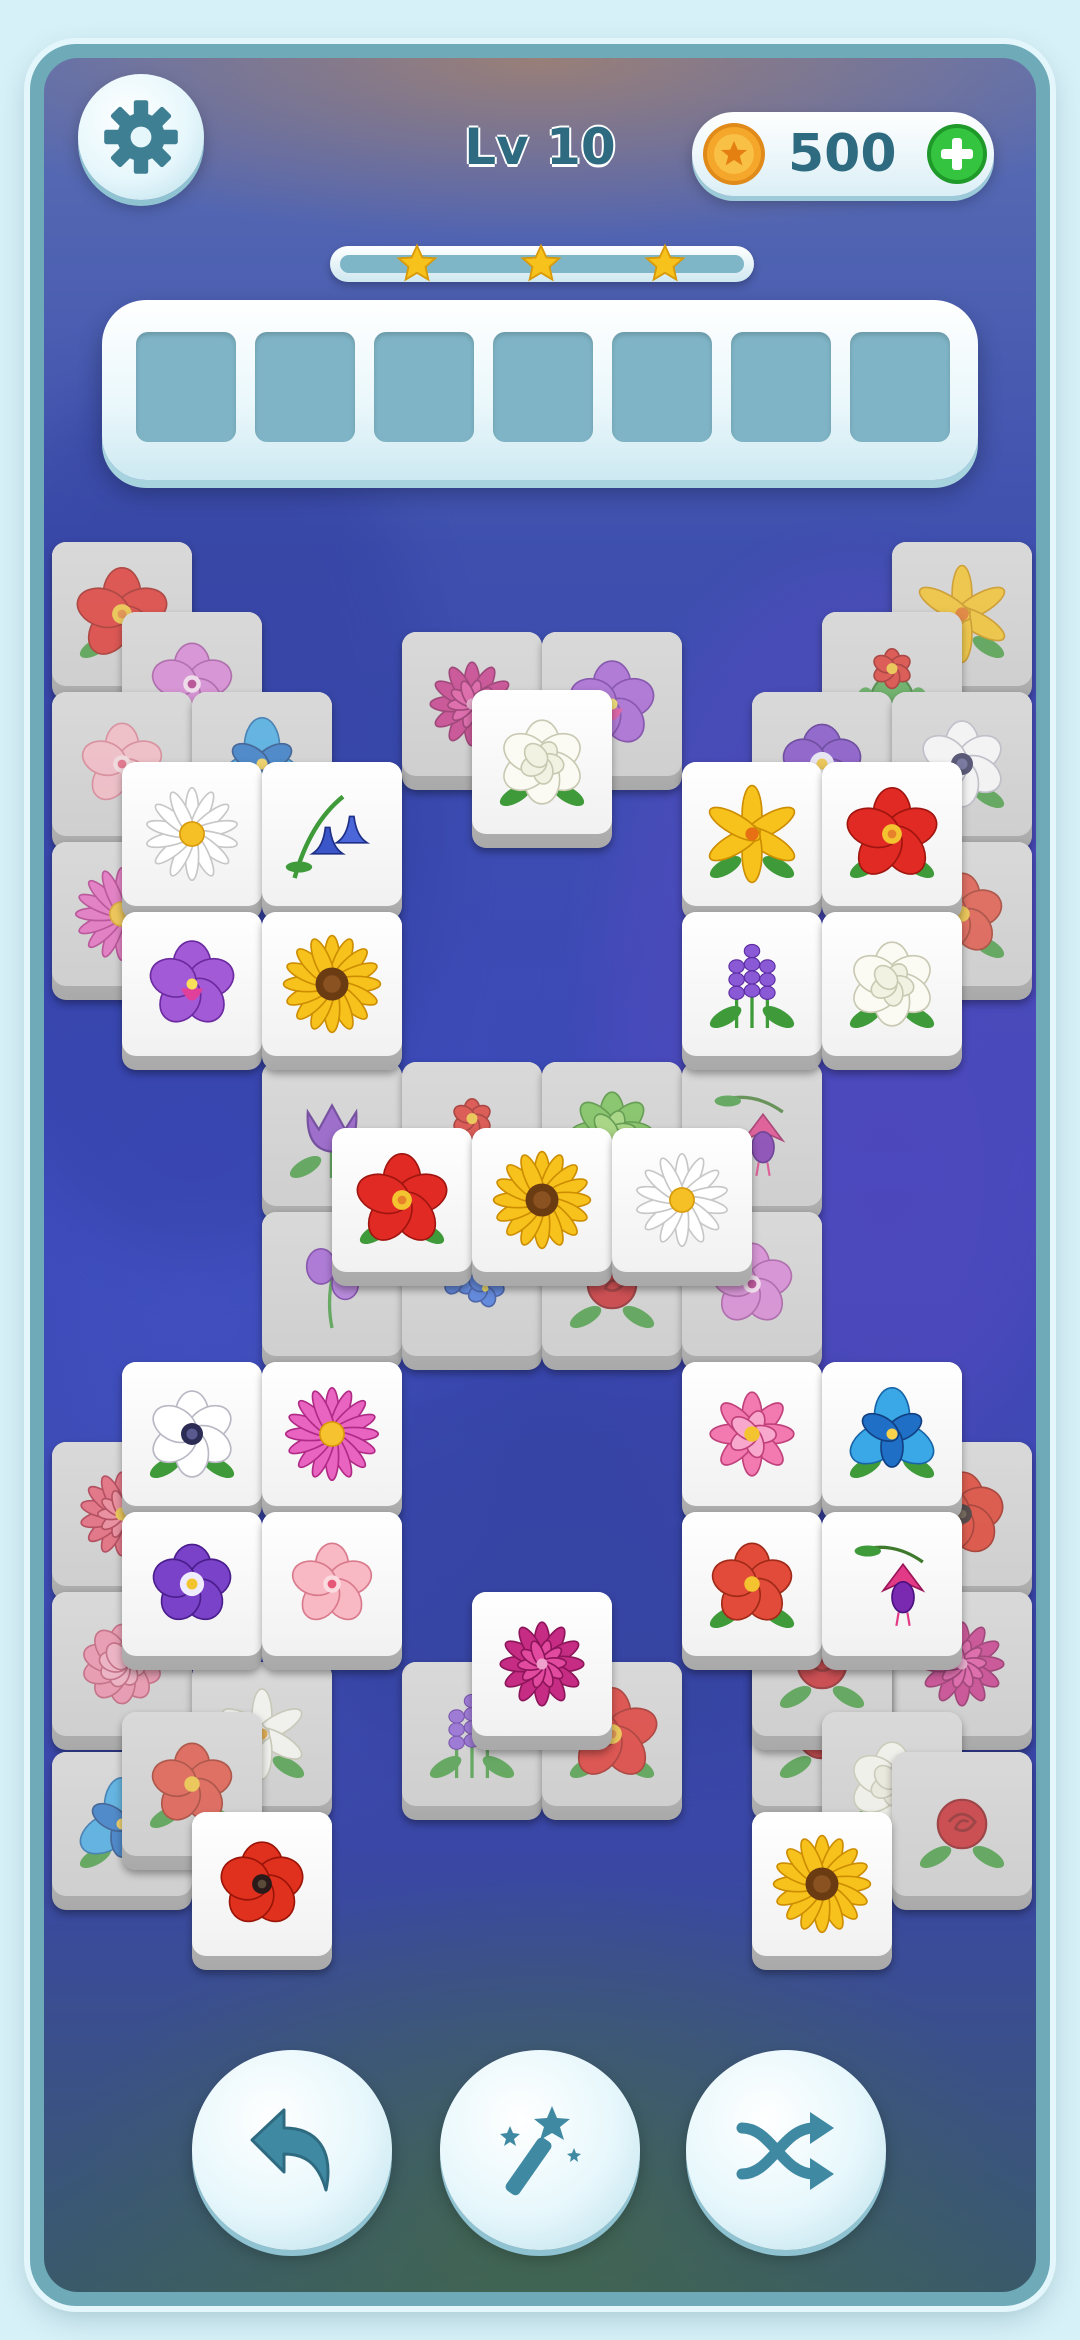 This screenshot has height=2340, width=1080. Describe the element at coordinates (962, 1833) in the screenshot. I see `red-rose-icon` at that location.